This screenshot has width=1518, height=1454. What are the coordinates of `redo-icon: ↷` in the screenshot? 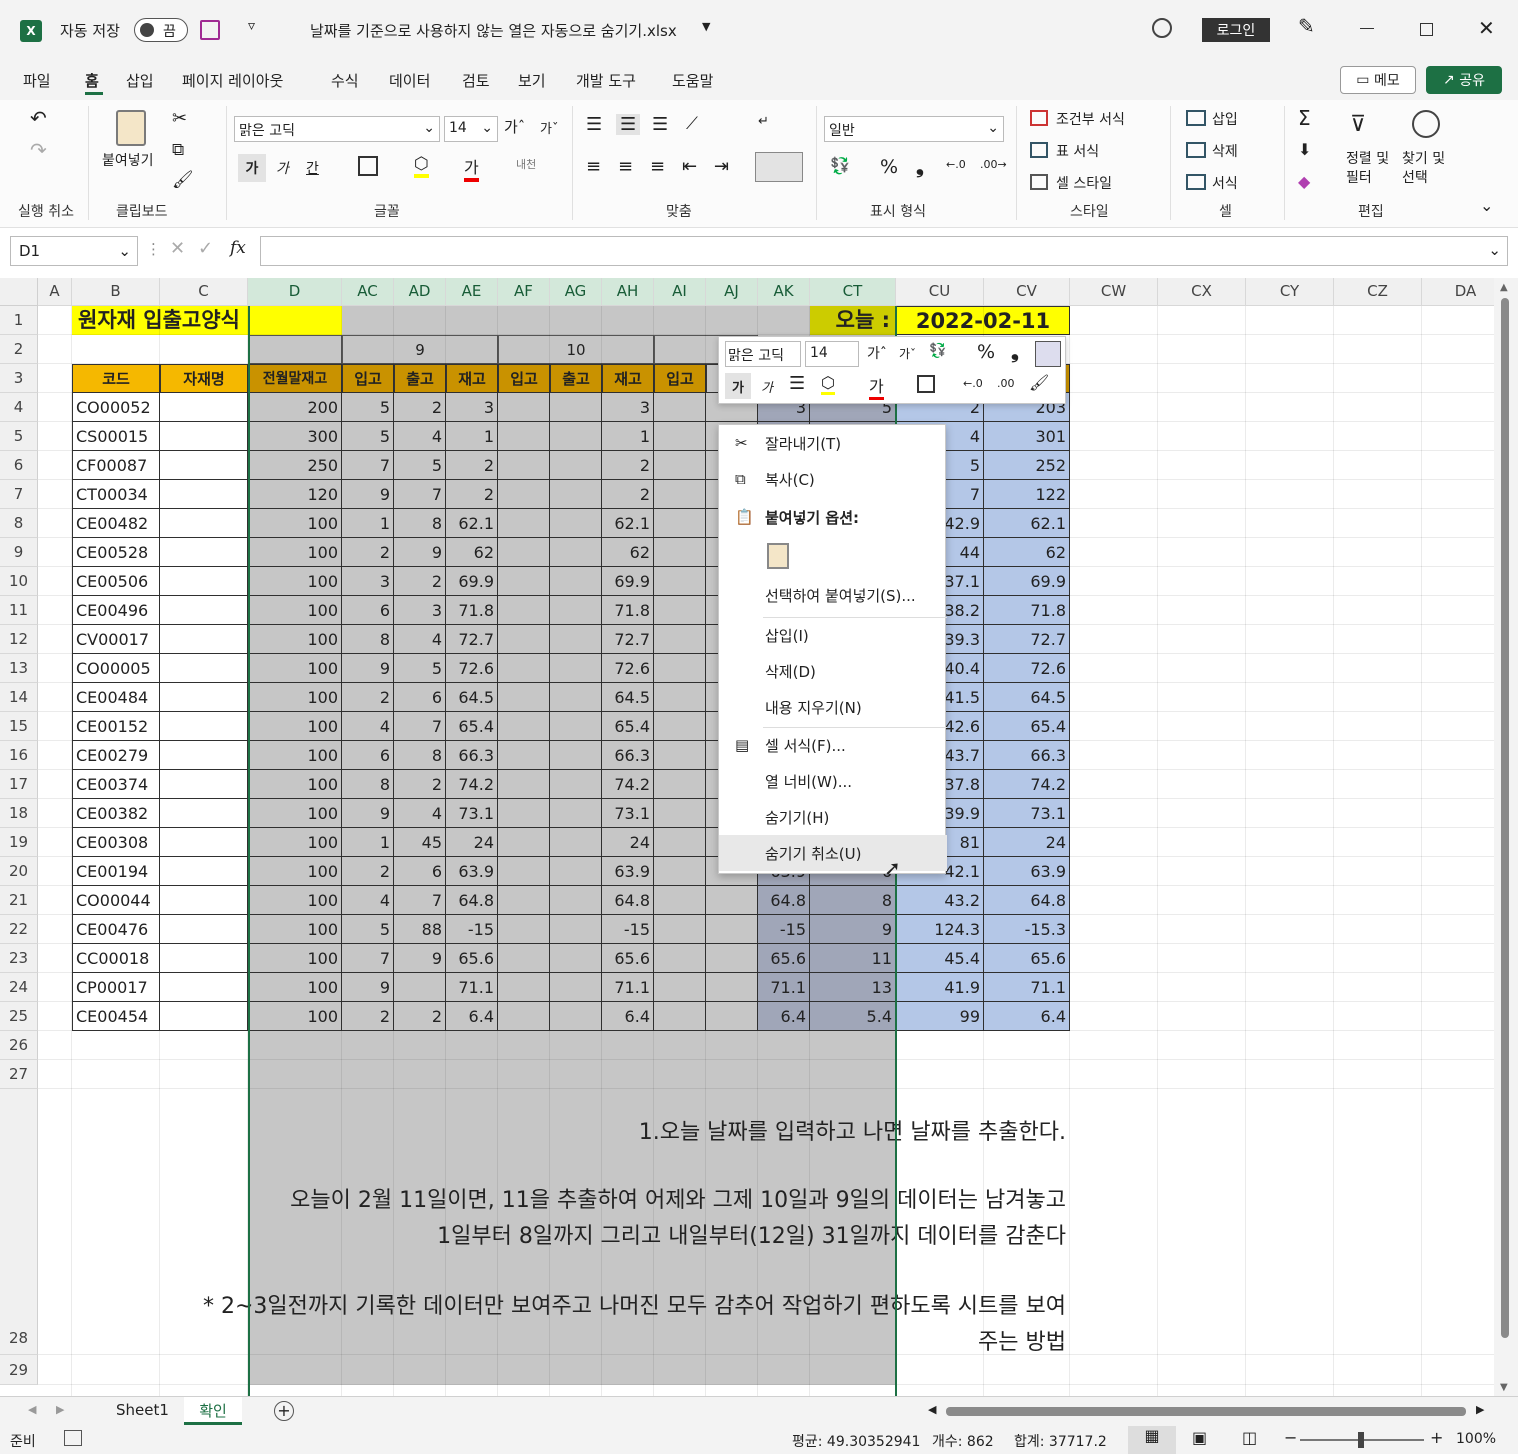 It's located at (38, 150).